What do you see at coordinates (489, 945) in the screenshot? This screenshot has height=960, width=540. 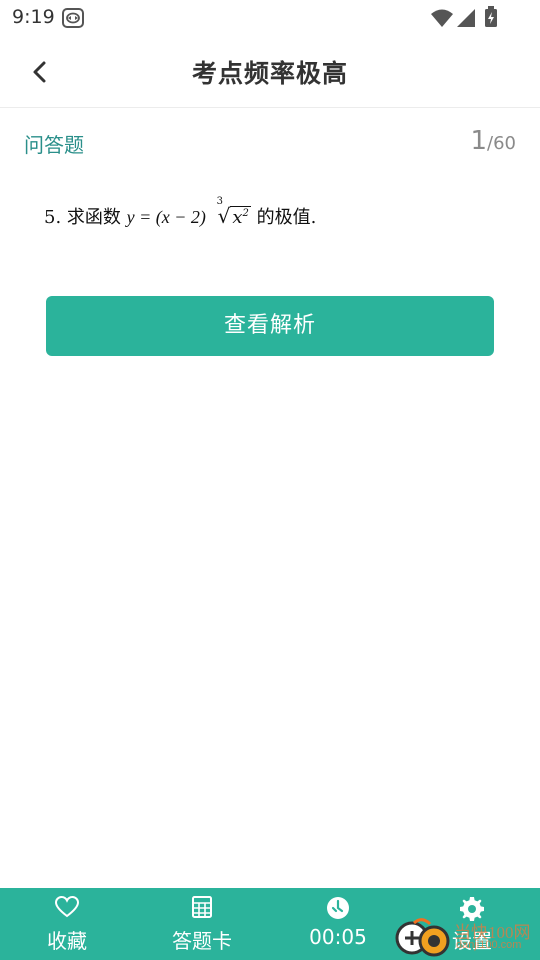 I see `watermark-subtext: danji100.com` at bounding box center [489, 945].